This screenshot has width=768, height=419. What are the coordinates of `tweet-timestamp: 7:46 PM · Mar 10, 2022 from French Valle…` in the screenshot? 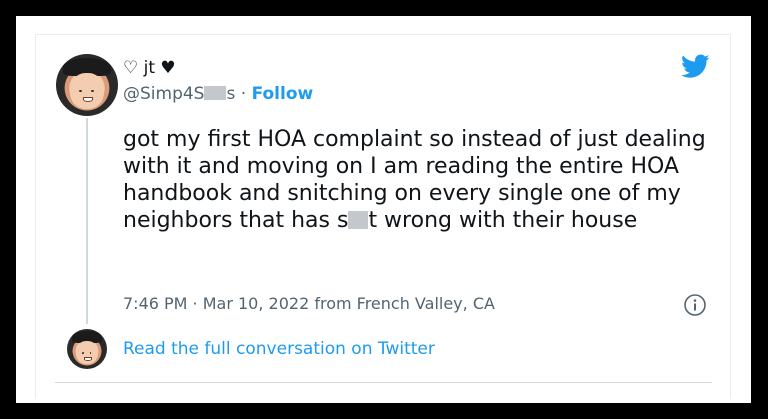 It's located at (309, 303).